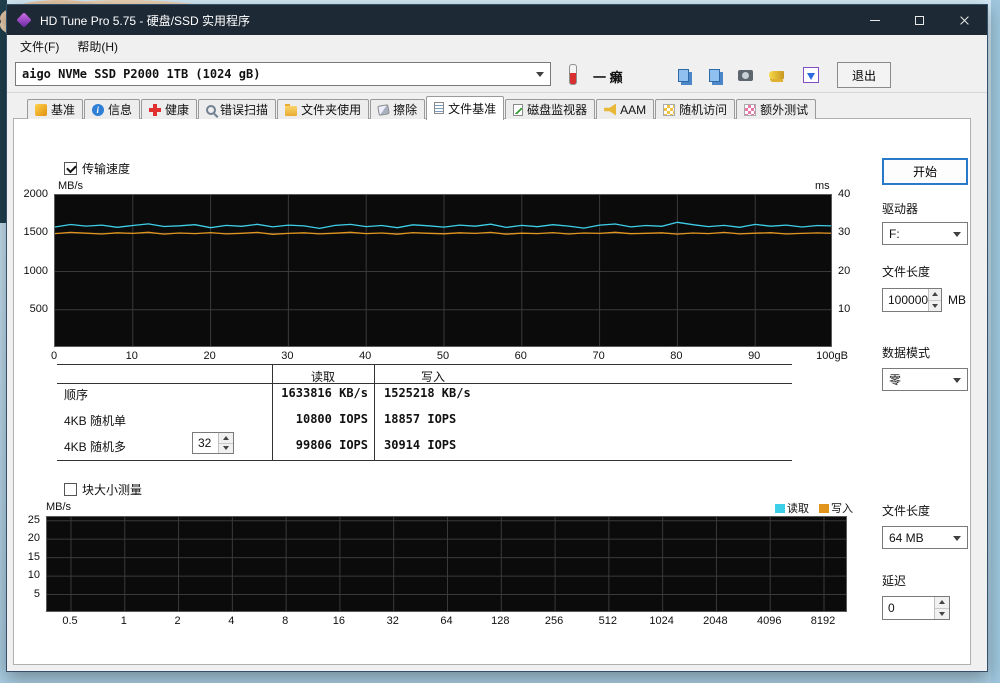 Image resolution: width=1000 pixels, height=683 pixels. Describe the element at coordinates (446, 621) in the screenshot. I see `tick-label: 64` at that location.